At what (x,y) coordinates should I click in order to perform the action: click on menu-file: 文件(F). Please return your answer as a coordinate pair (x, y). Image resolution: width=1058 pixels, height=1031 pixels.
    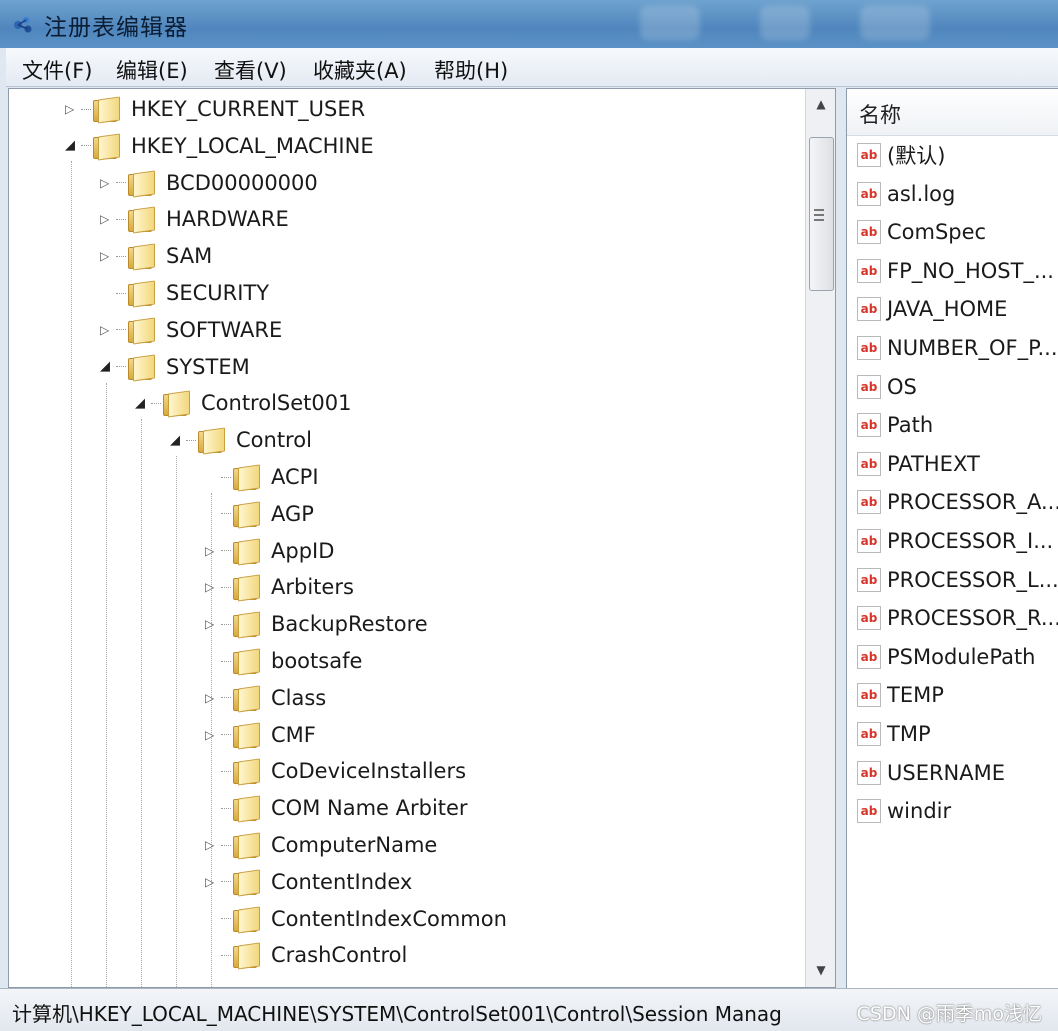
    Looking at the image, I should click on (57, 70).